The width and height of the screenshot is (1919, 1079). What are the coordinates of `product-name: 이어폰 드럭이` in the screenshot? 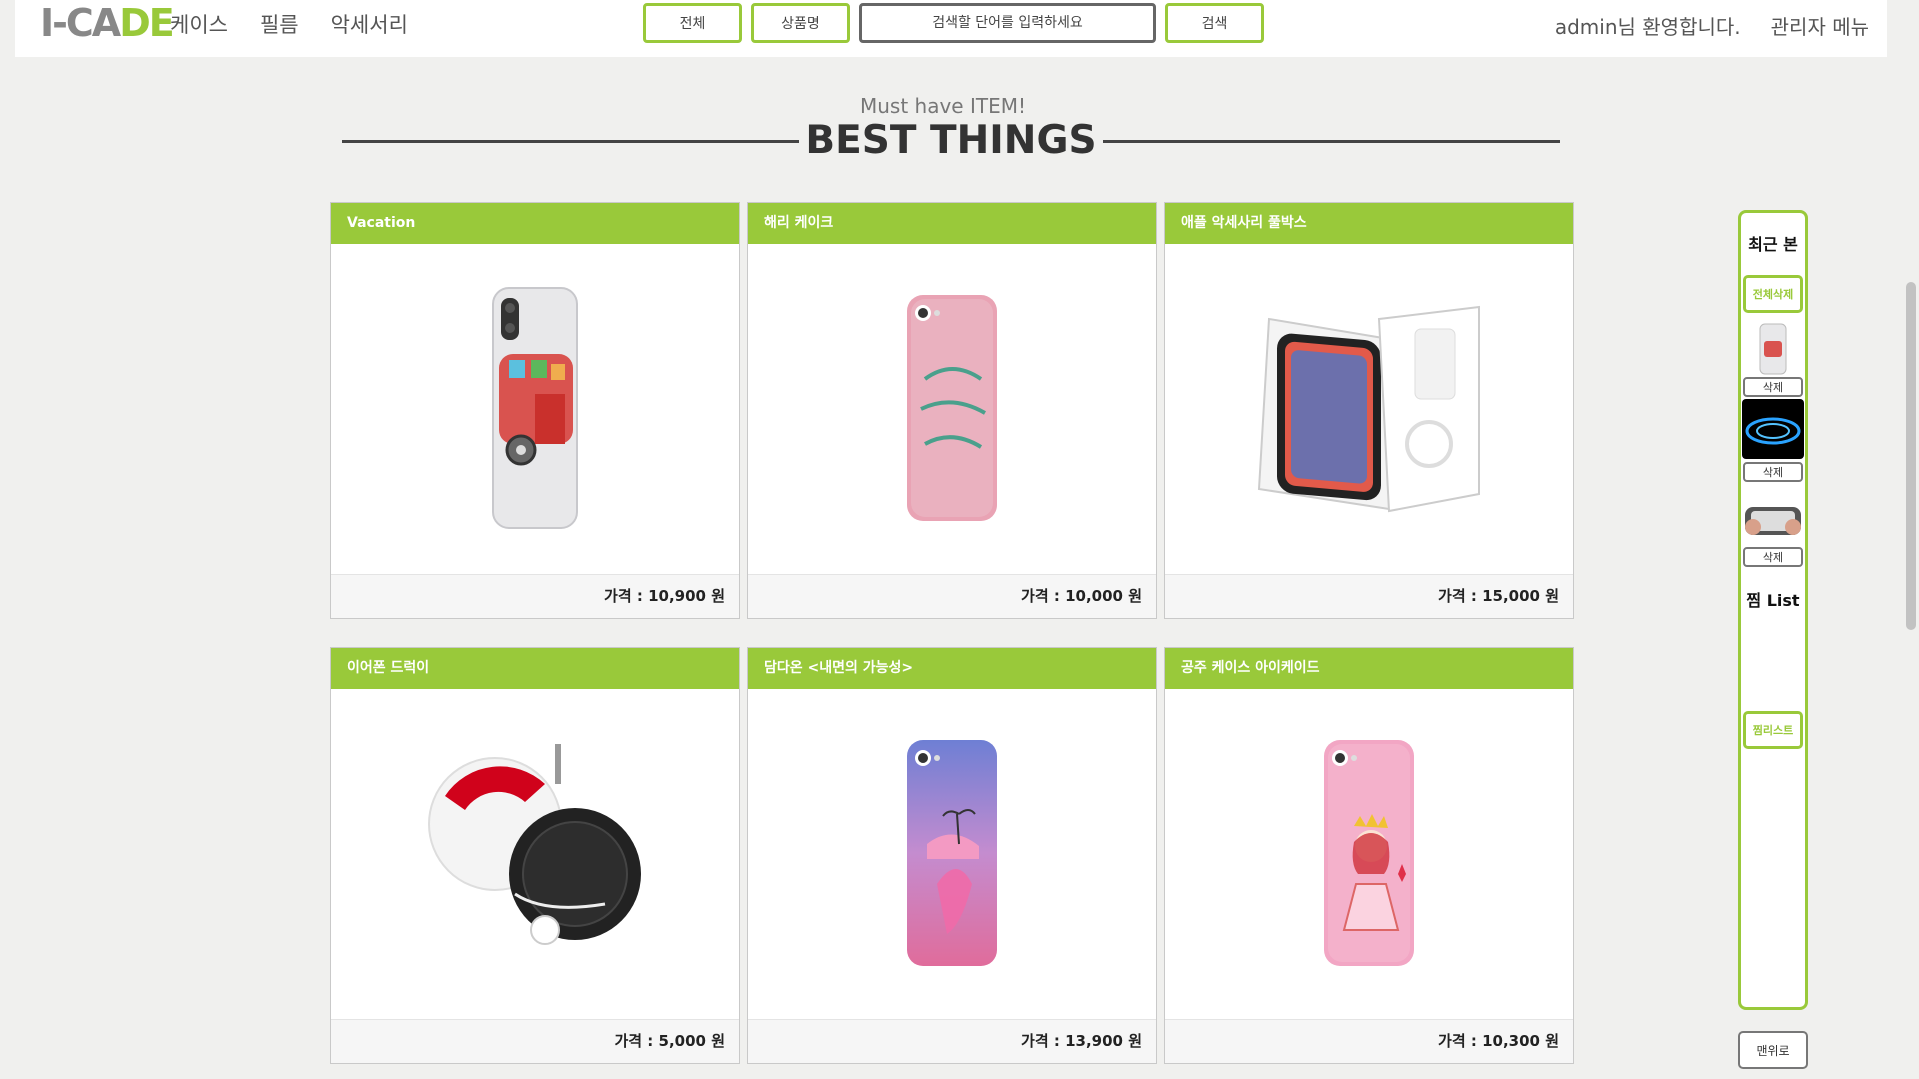 It's located at (535, 668).